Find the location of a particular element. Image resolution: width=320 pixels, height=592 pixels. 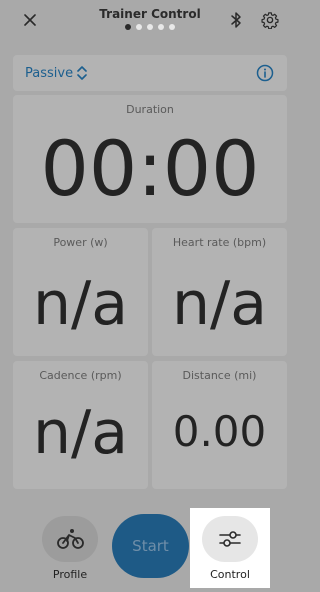

power-label: Power (w) is located at coordinates (80, 242).